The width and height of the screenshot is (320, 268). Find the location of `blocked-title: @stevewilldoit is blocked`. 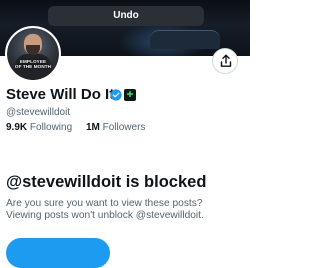

blocked-title: @stevewilldoit is blocked is located at coordinates (106, 182).